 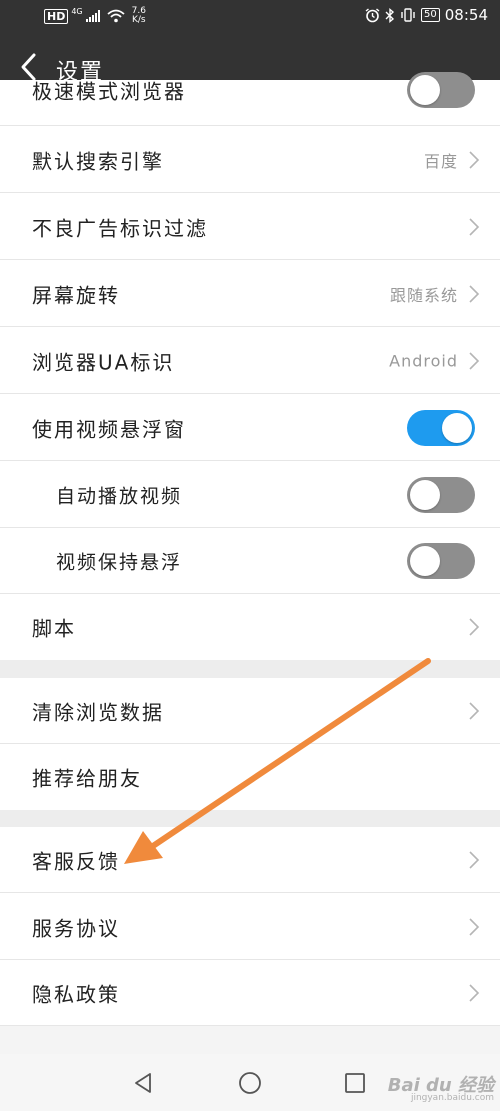 What do you see at coordinates (119, 562) in the screenshot?
I see `setting-label: 视频保持悬浮` at bounding box center [119, 562].